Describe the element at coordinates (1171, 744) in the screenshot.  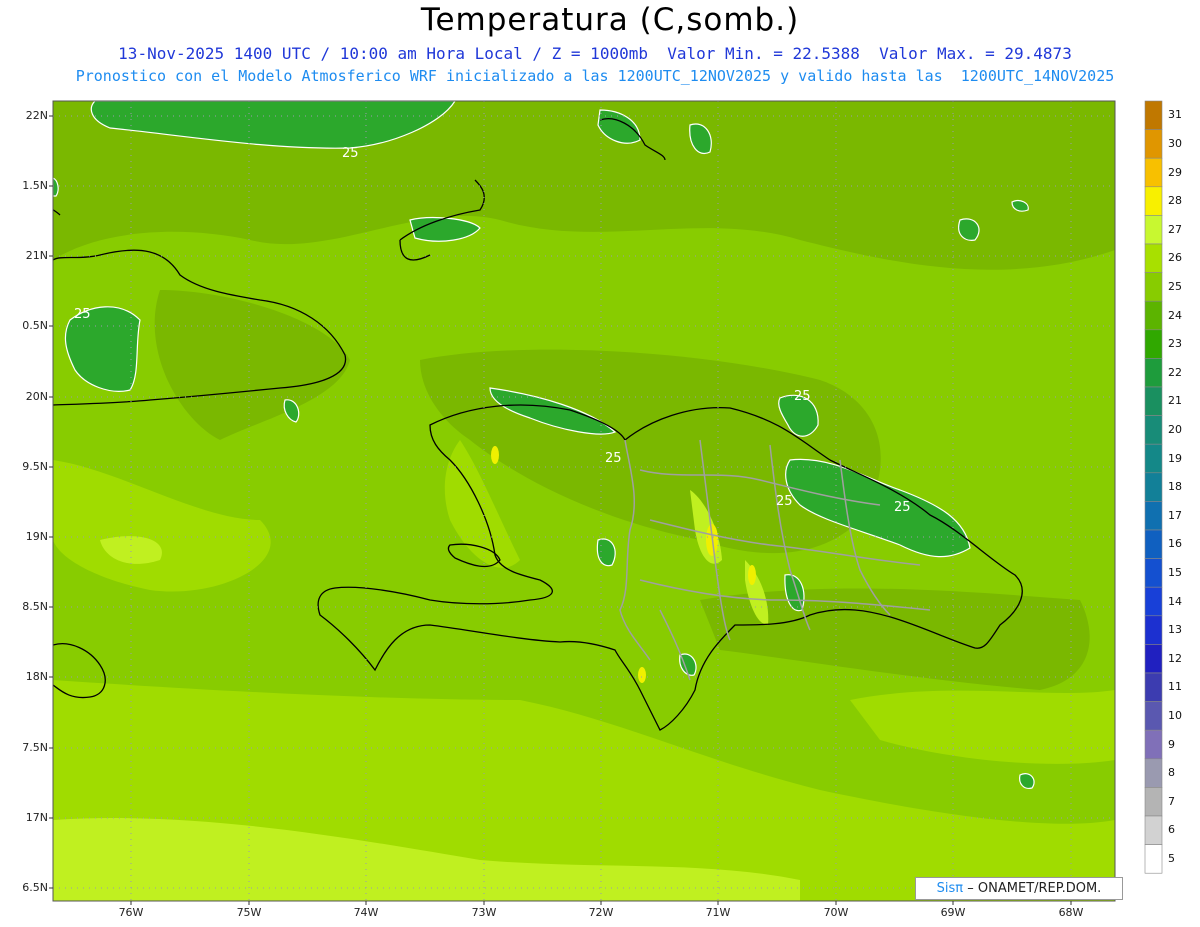
I see `colorbar-label: 9` at that location.